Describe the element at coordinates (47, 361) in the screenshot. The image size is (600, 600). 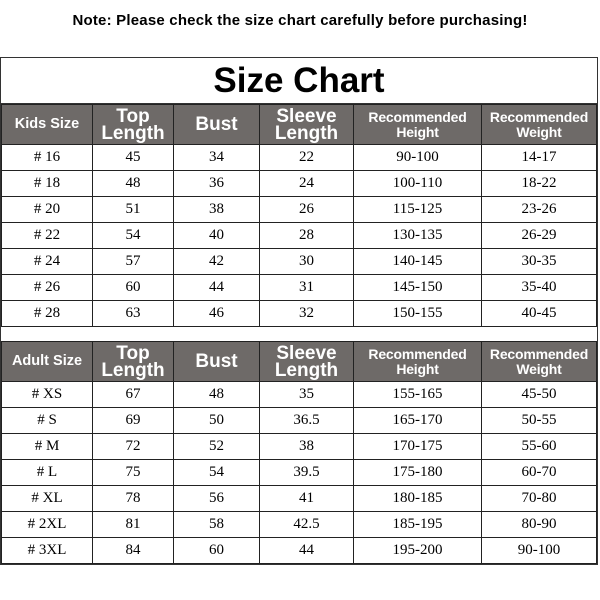
I see `header-line: Adult Size` at that location.